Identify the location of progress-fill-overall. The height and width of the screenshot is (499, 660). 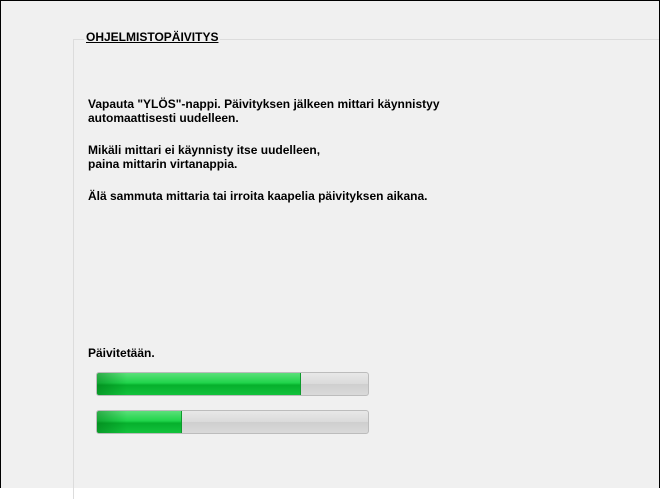
(199, 384).